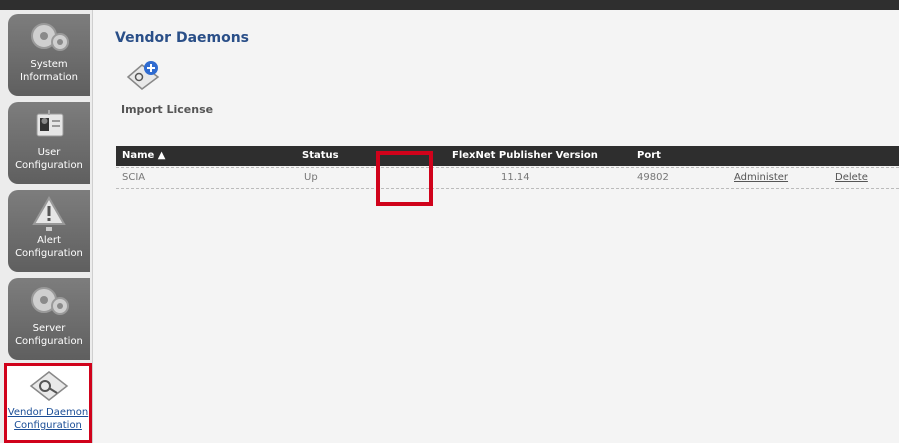 This screenshot has height=443, width=899. I want to click on sidebar-item-label: System Information, so click(49, 71).